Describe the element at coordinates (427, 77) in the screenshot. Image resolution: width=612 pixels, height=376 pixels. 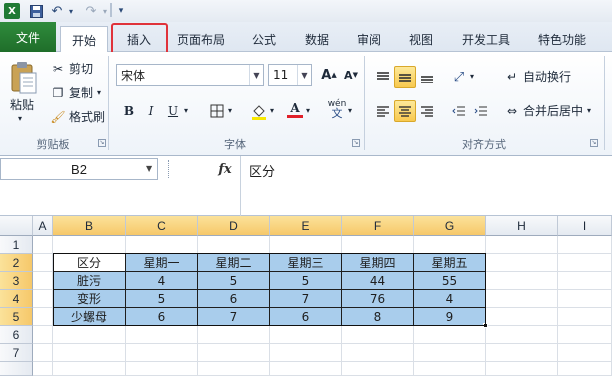
I see `align-bottom-button` at that location.